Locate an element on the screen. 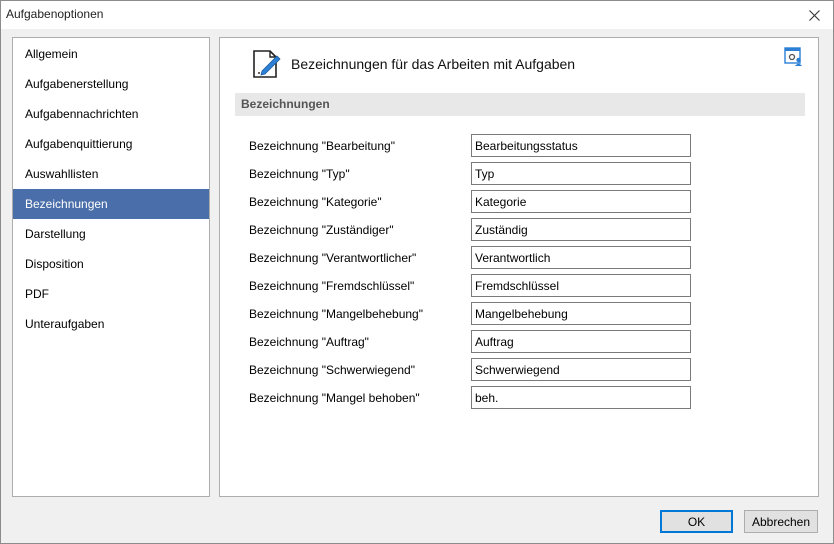 The width and height of the screenshot is (834, 544). mangel-behoben-field is located at coordinates (581, 397).